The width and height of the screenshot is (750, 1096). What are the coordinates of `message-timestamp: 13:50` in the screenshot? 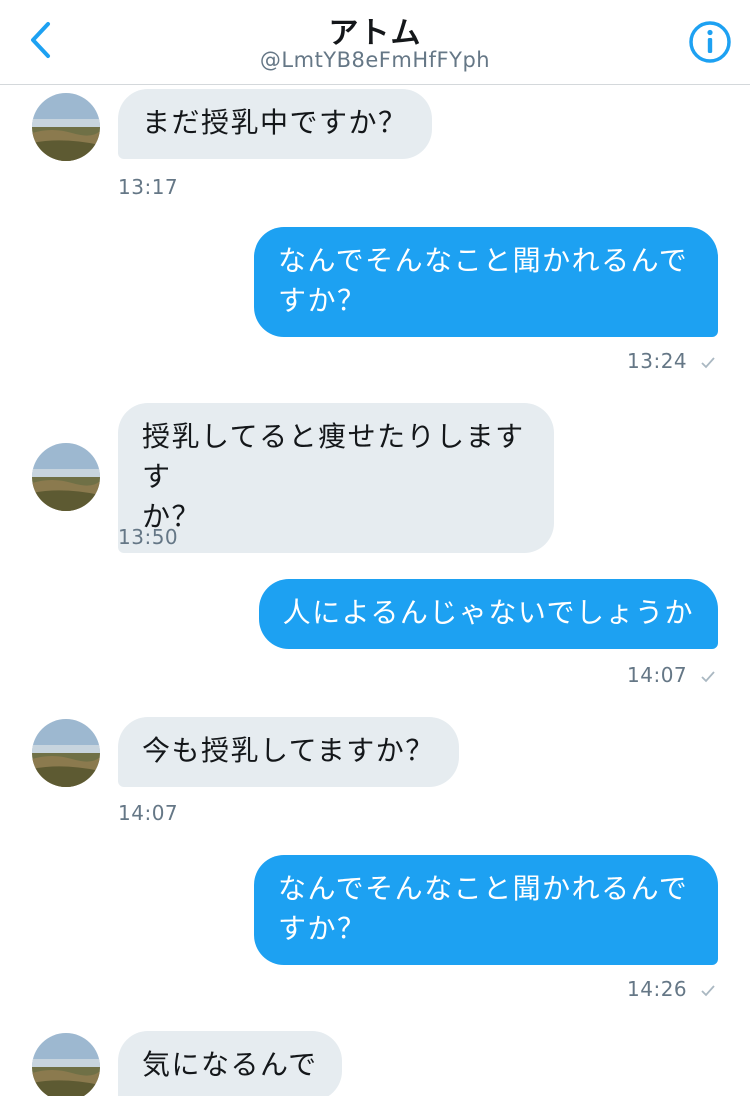 It's located at (148, 537).